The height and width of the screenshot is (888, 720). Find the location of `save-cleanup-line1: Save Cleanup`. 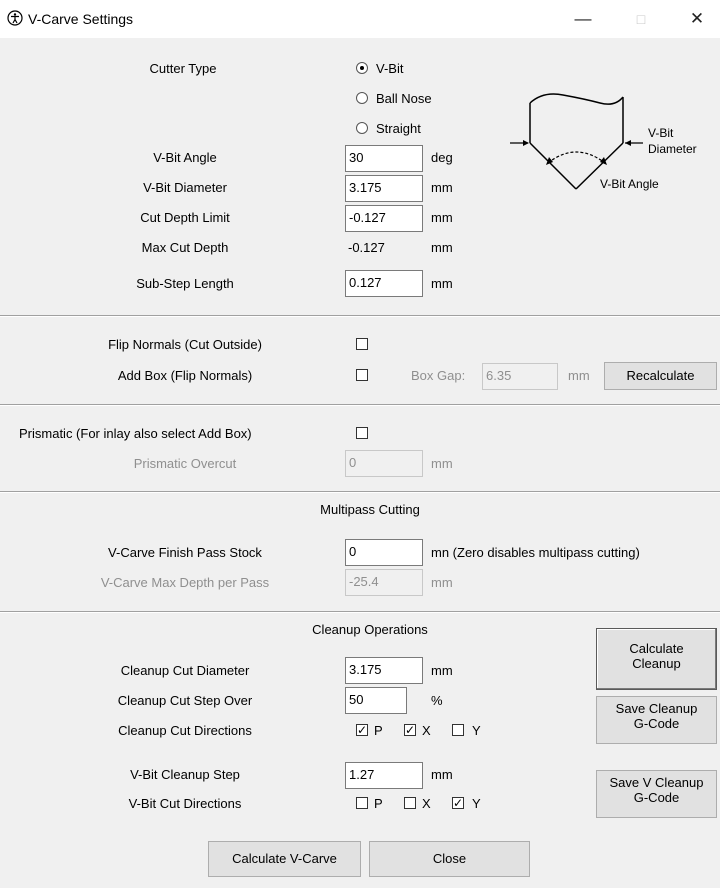

save-cleanup-line1: Save Cleanup is located at coordinates (656, 708).